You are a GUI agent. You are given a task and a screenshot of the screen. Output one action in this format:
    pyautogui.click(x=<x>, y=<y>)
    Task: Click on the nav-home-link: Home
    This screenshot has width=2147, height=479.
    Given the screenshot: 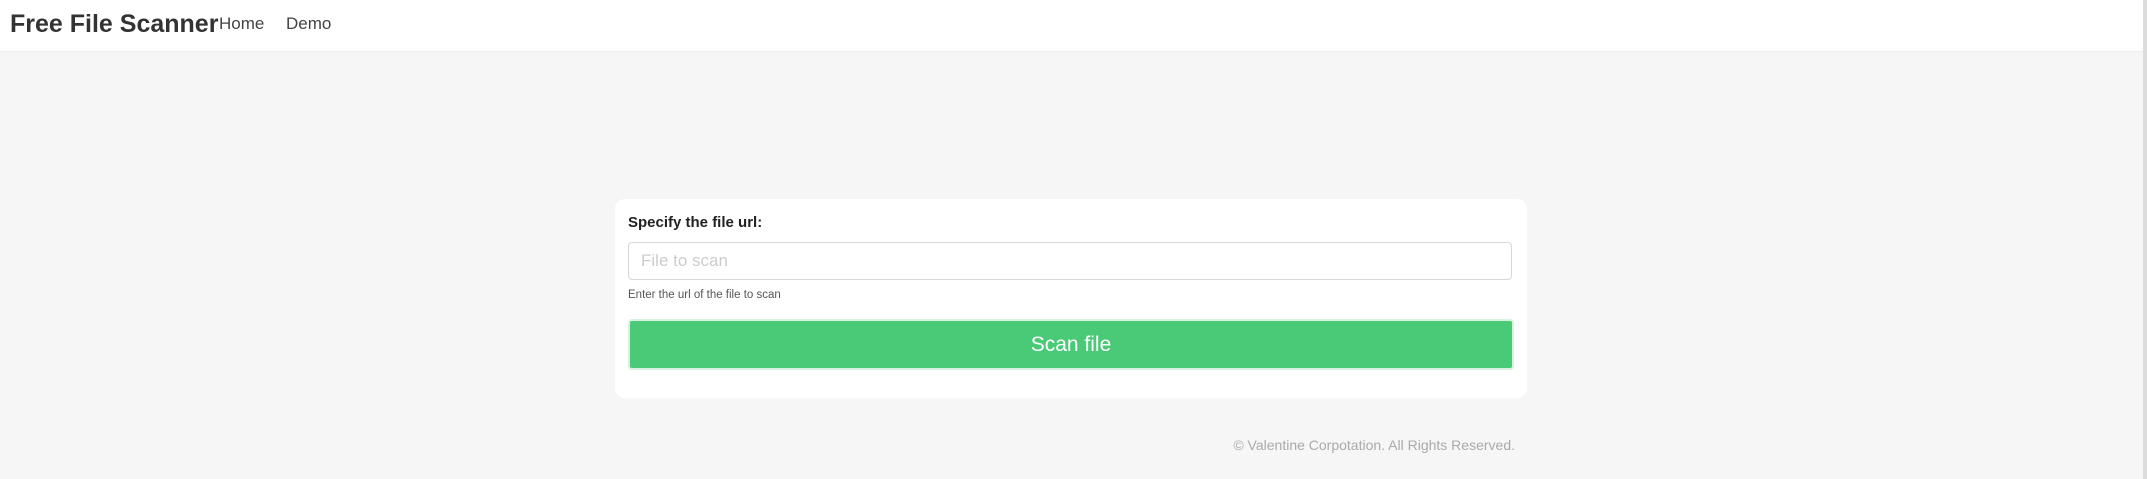 What is the action you would take?
    pyautogui.click(x=241, y=24)
    